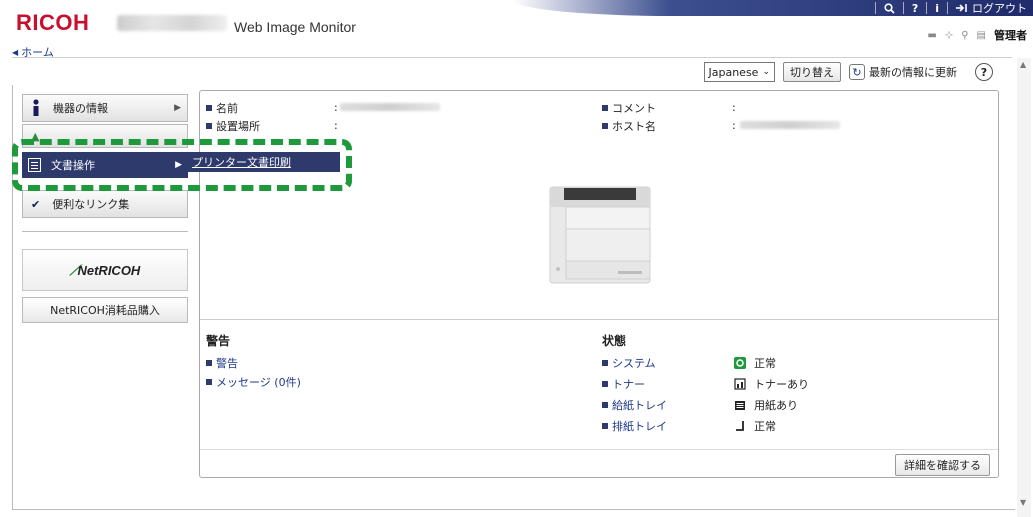 The image size is (1033, 517). What do you see at coordinates (734, 125) in the screenshot?
I see `host-colon: :` at bounding box center [734, 125].